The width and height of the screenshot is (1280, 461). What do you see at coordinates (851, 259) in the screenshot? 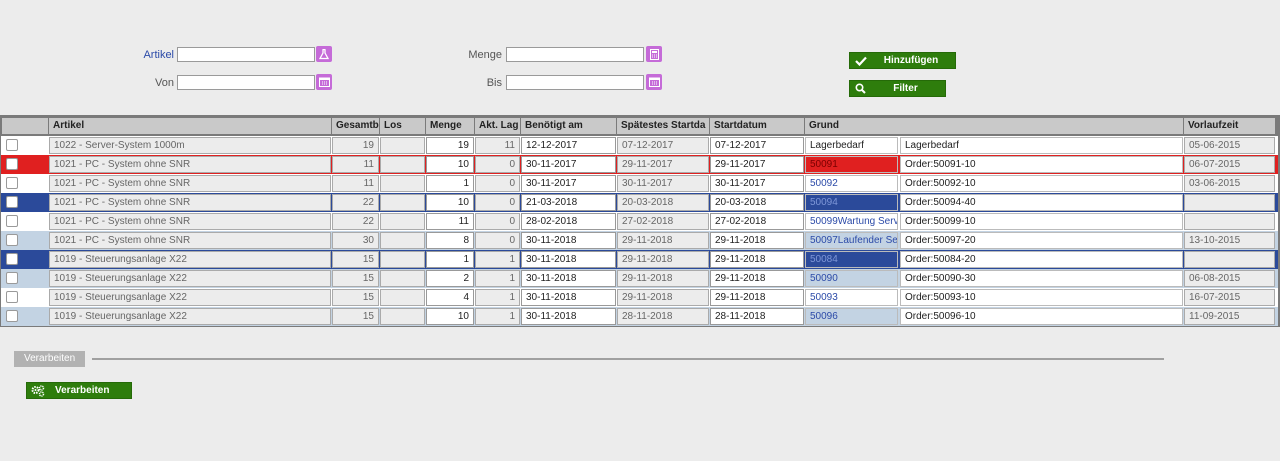
I see `cell-grund: 50084` at bounding box center [851, 259].